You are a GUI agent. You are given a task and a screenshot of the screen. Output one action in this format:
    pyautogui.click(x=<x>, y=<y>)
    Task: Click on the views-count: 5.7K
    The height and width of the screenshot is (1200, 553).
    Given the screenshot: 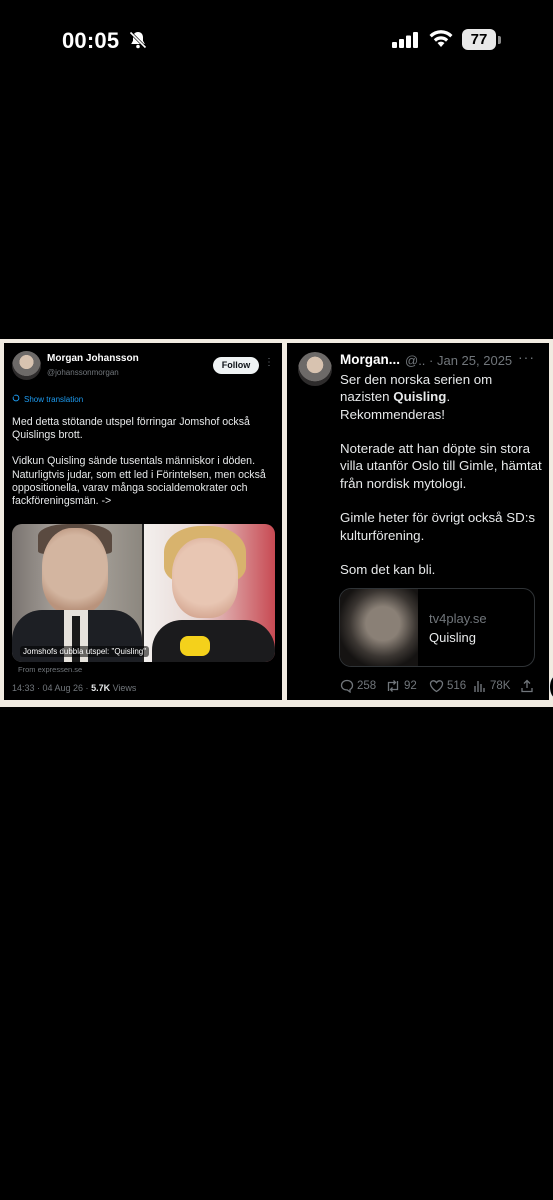 What is the action you would take?
    pyautogui.click(x=101, y=688)
    